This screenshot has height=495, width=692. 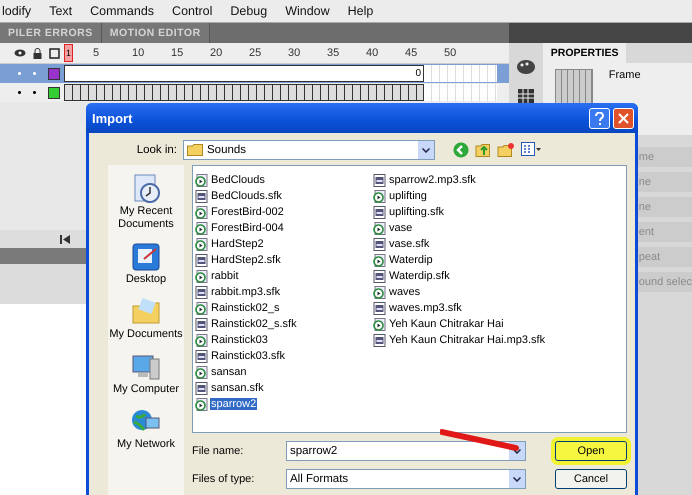 What do you see at coordinates (146, 373) in the screenshot?
I see `place-shortcut: My Computer` at bounding box center [146, 373].